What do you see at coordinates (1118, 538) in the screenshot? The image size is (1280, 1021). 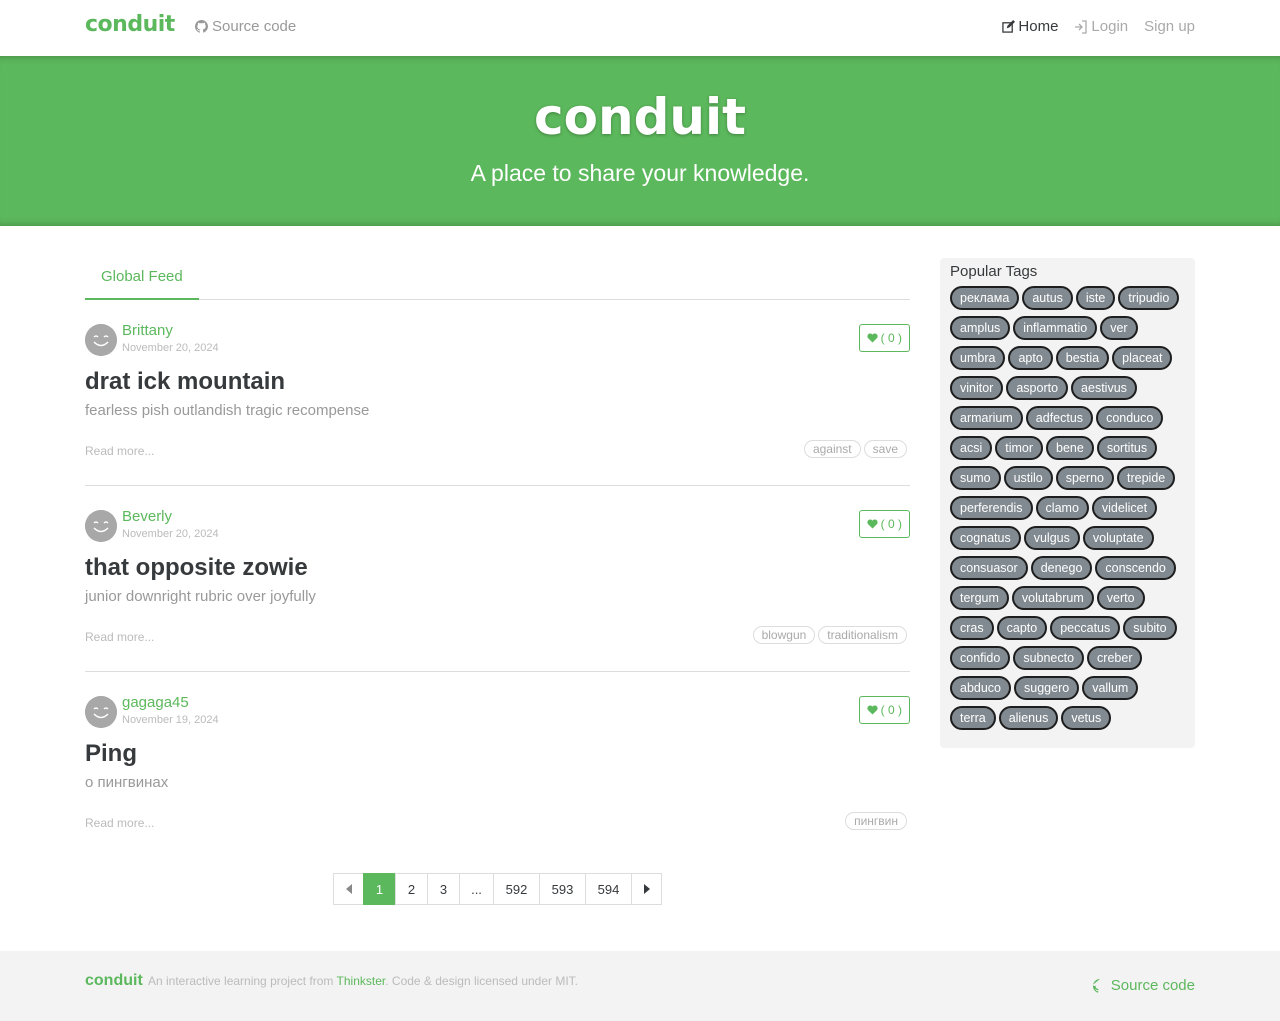 I see `popular-tag: voluptate` at bounding box center [1118, 538].